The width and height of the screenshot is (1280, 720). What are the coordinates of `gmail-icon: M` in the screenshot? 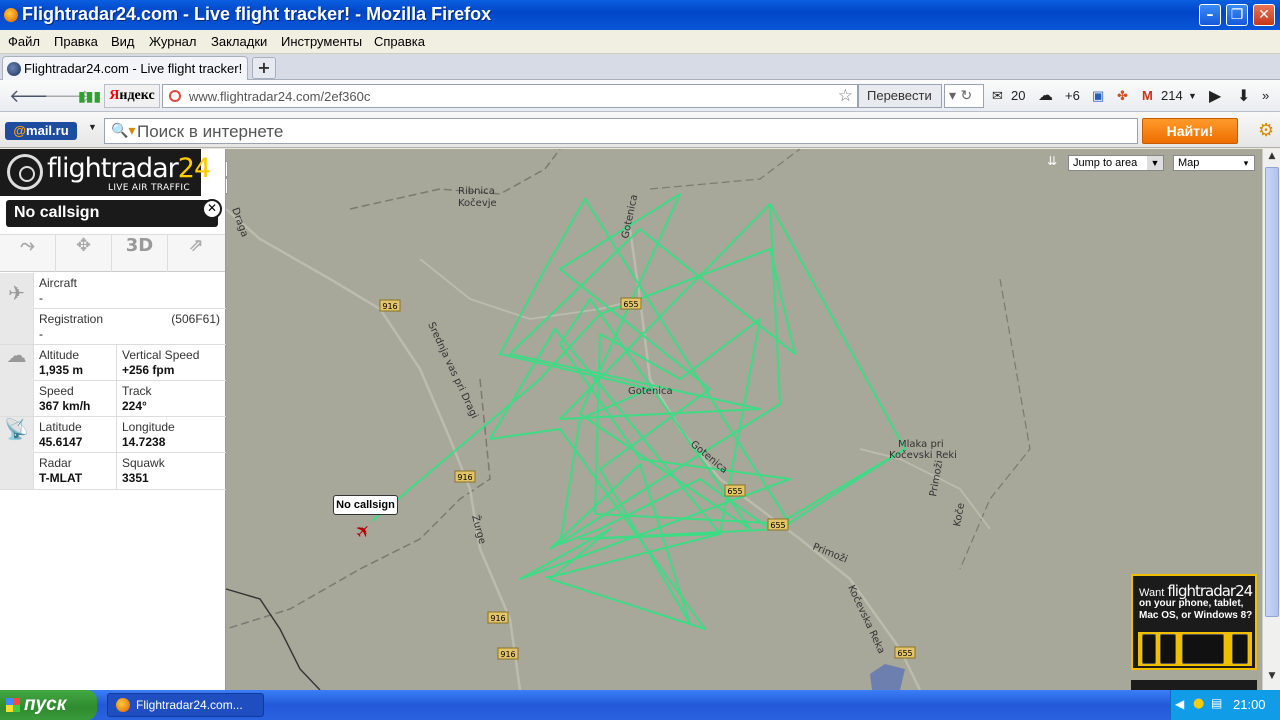 It's located at (1147, 95).